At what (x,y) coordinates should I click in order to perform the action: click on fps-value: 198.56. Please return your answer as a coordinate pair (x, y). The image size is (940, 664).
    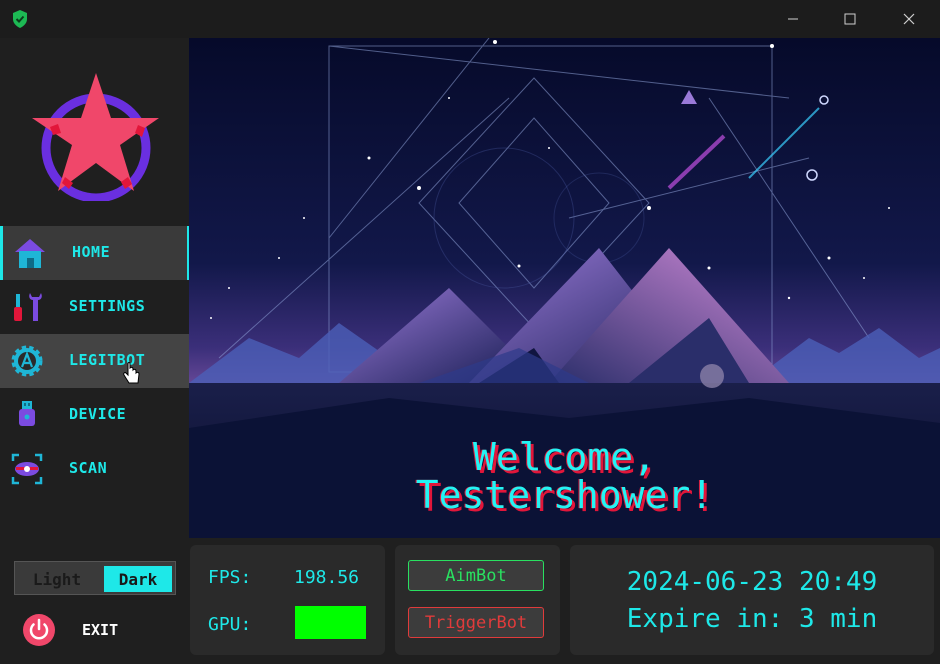
    Looking at the image, I should click on (327, 577).